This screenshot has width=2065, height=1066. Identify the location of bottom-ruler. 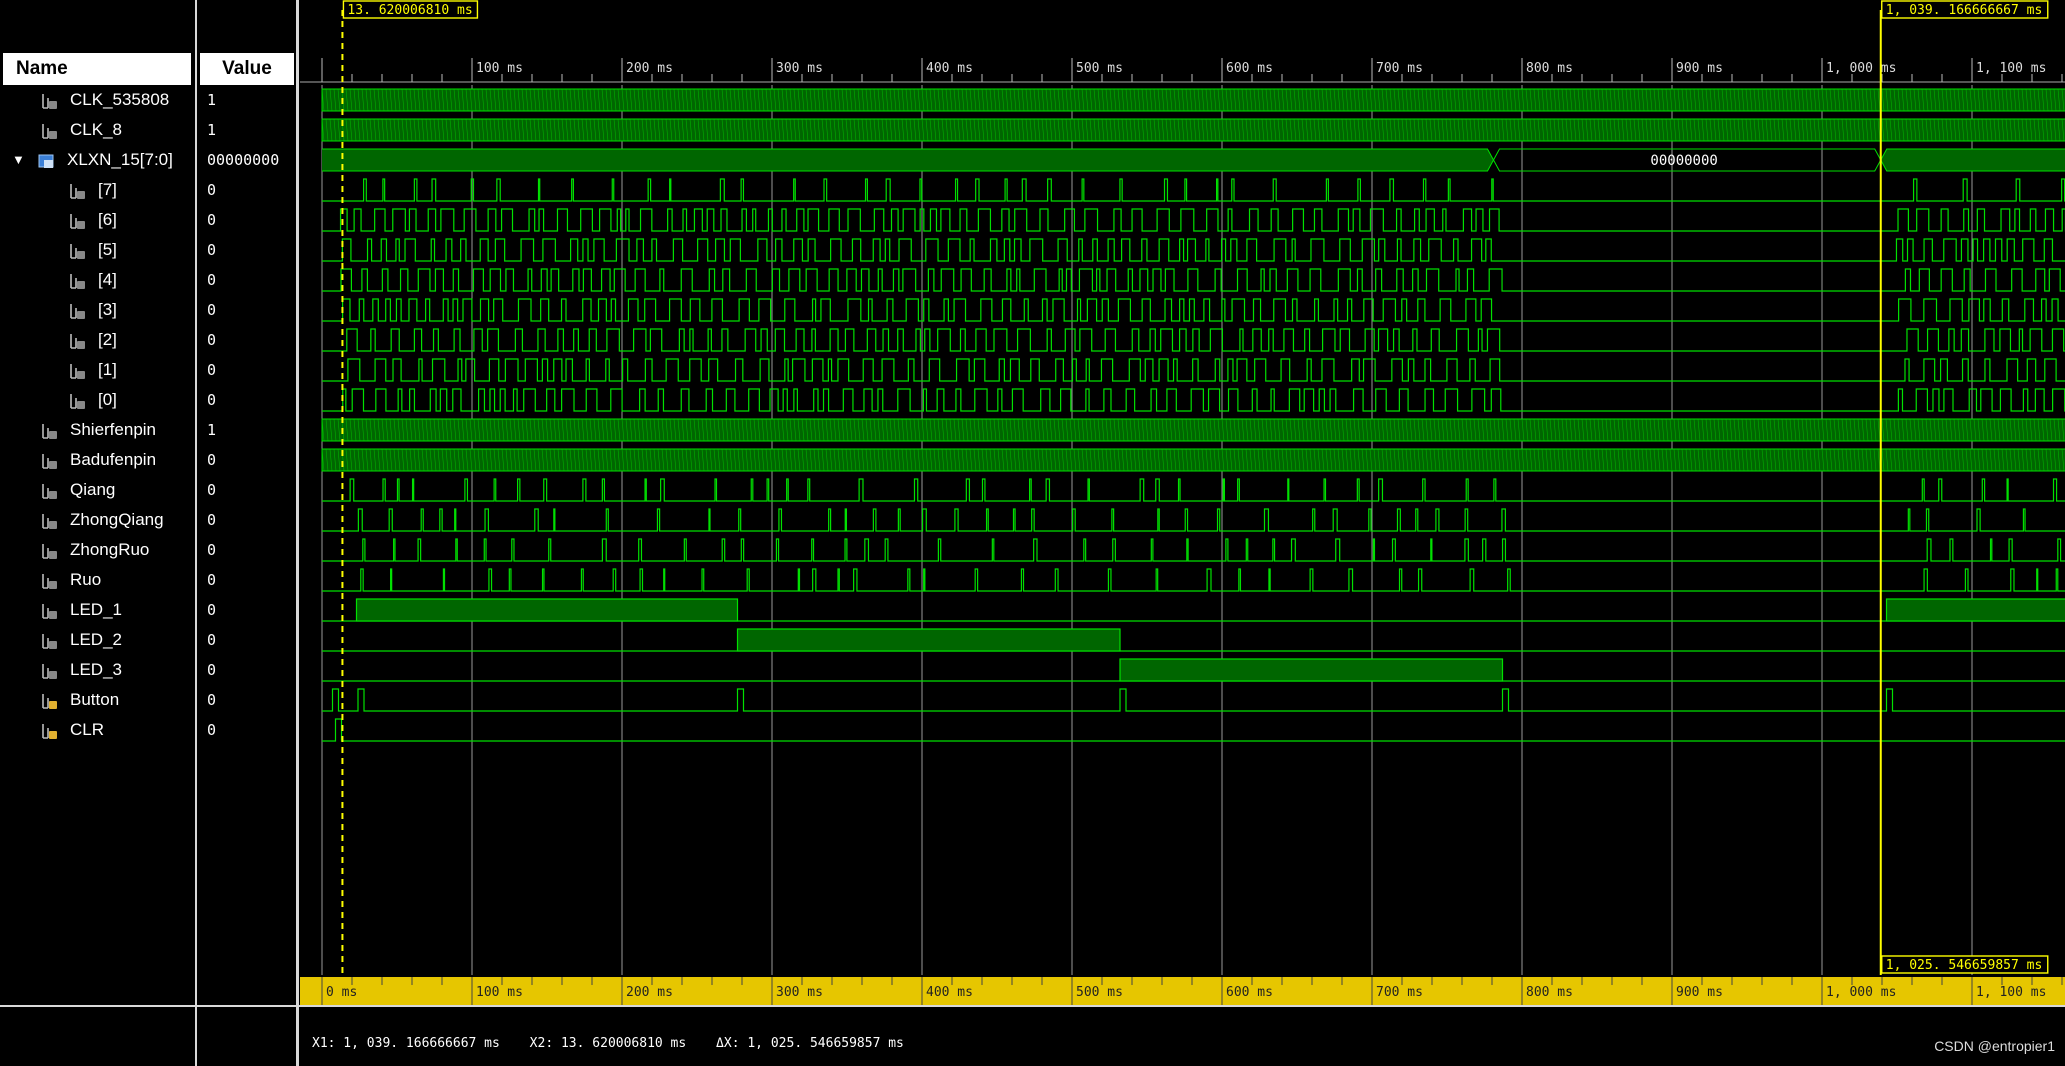
(1182, 991).